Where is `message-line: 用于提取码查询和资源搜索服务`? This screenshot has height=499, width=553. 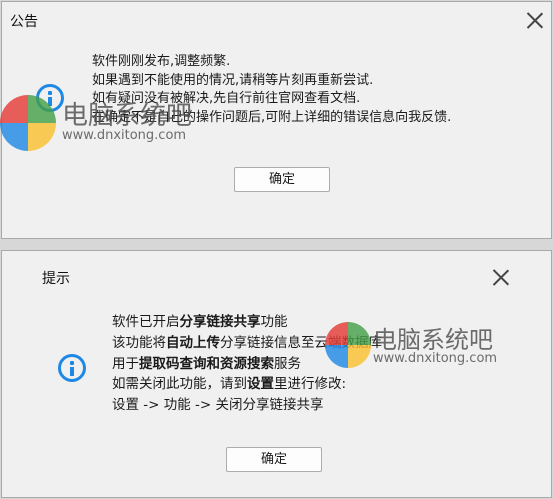 message-line: 用于提取码查询和资源搜索服务 is located at coordinates (206, 363).